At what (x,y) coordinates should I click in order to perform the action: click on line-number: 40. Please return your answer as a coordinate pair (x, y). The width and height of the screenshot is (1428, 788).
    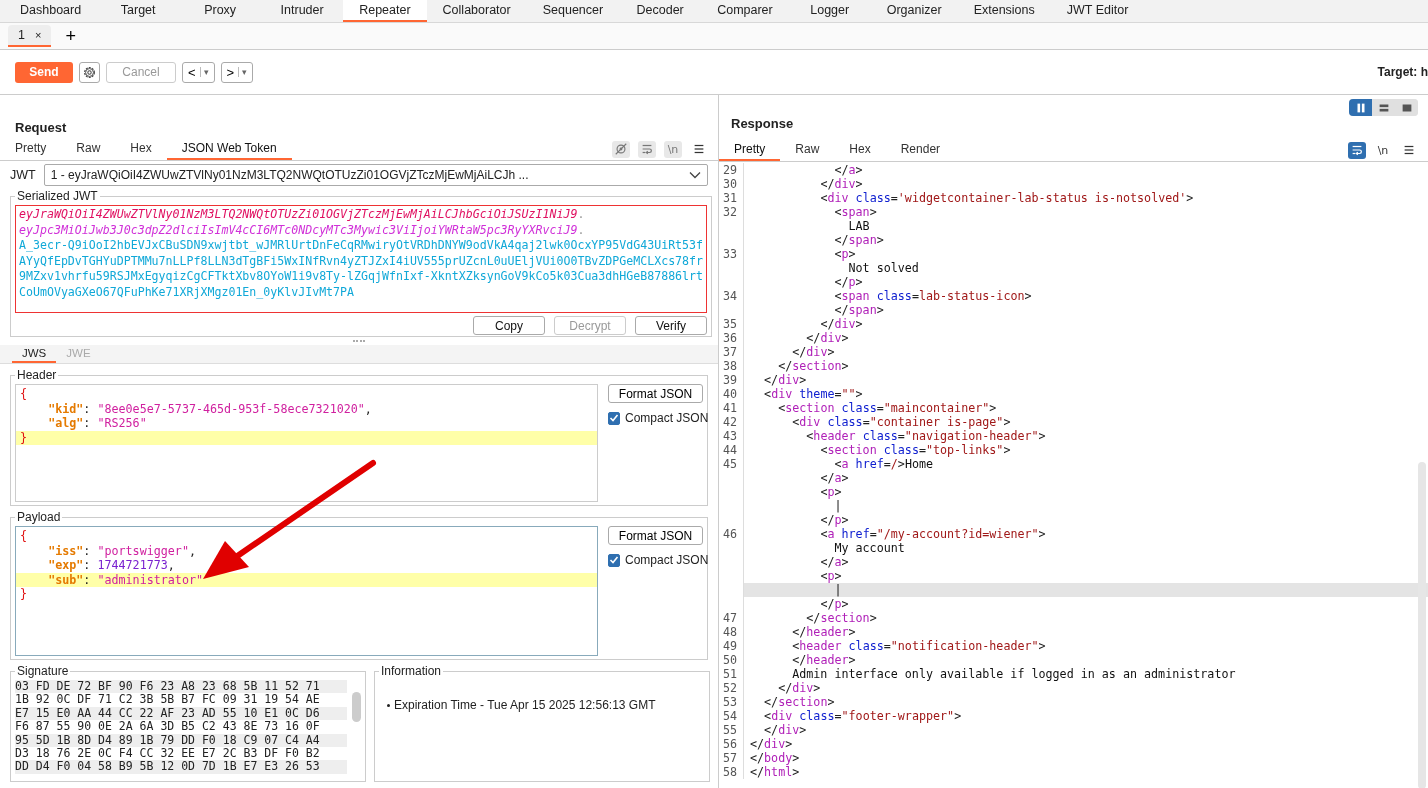
    Looking at the image, I should click on (730, 394).